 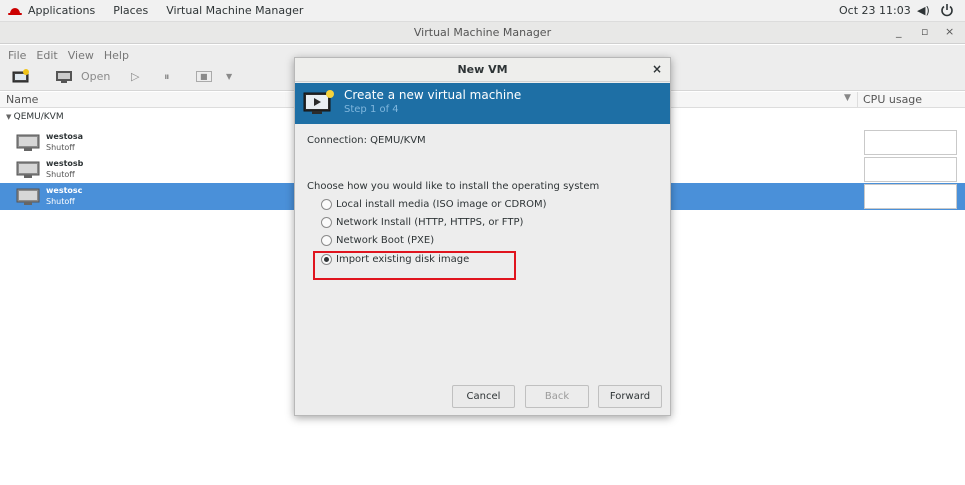 I want to click on window-titlebar: Virtual Machine Manager _ ▫ ×, so click(x=482, y=33).